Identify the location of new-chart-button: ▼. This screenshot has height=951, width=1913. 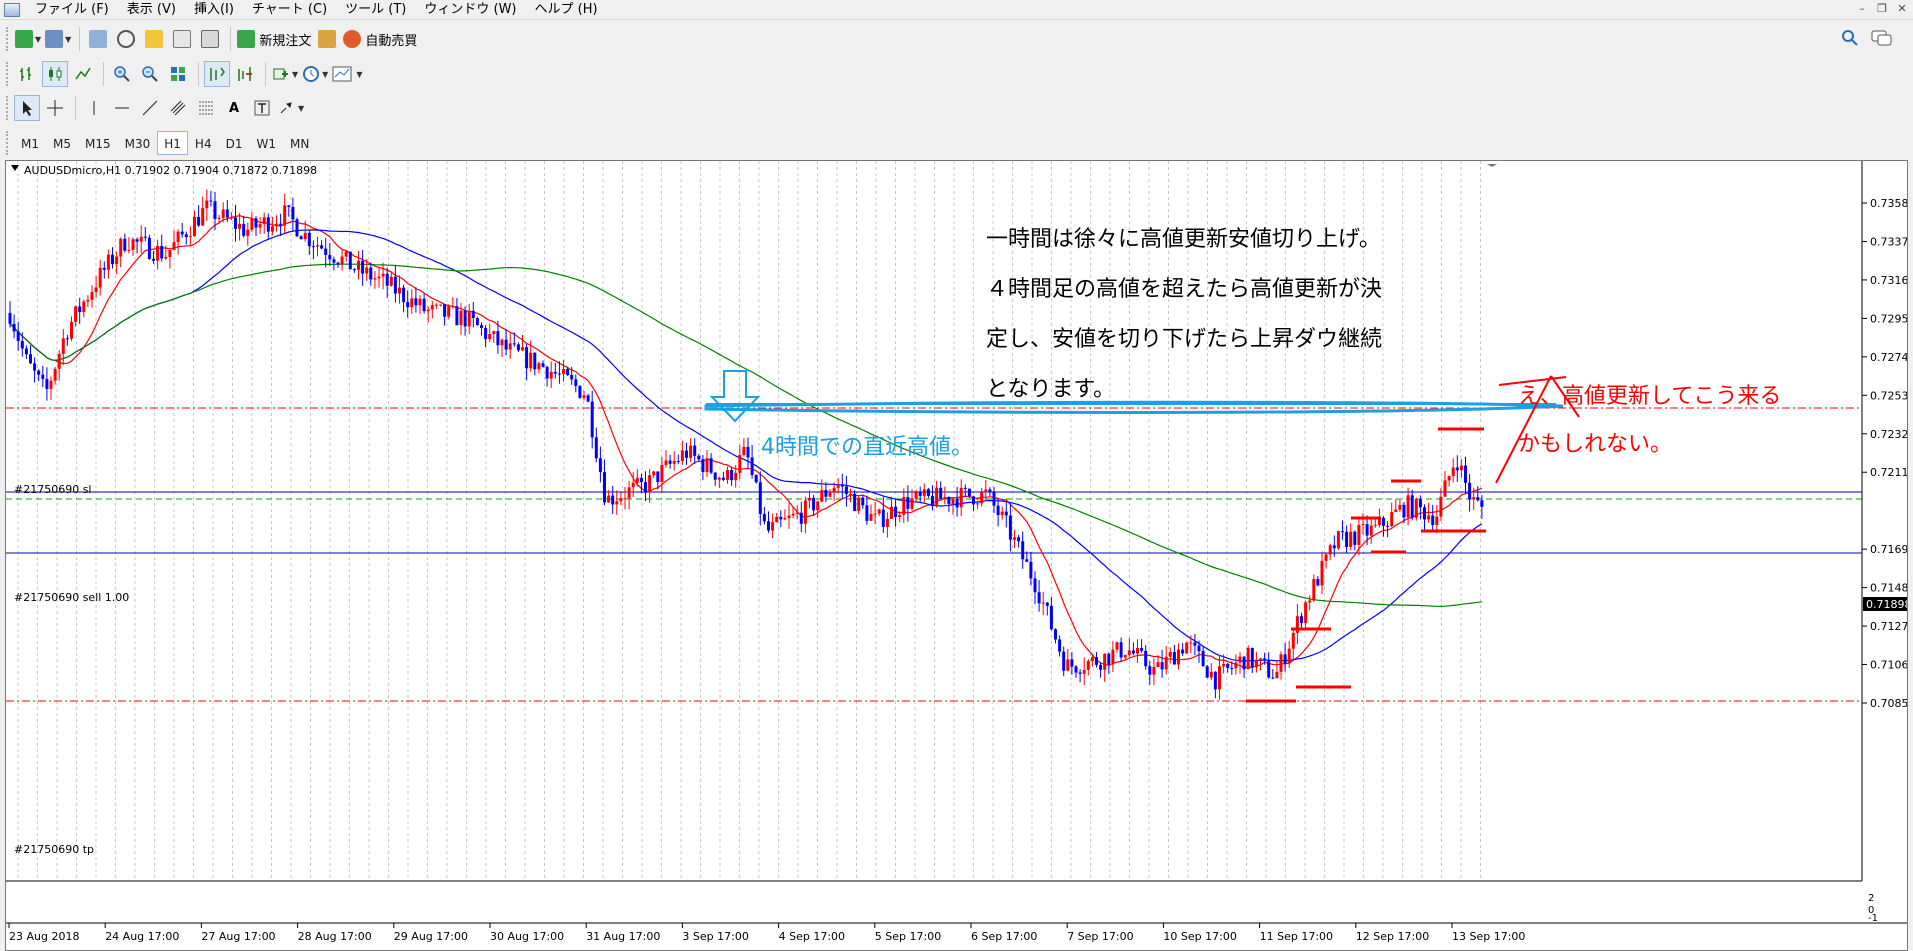
(28, 39).